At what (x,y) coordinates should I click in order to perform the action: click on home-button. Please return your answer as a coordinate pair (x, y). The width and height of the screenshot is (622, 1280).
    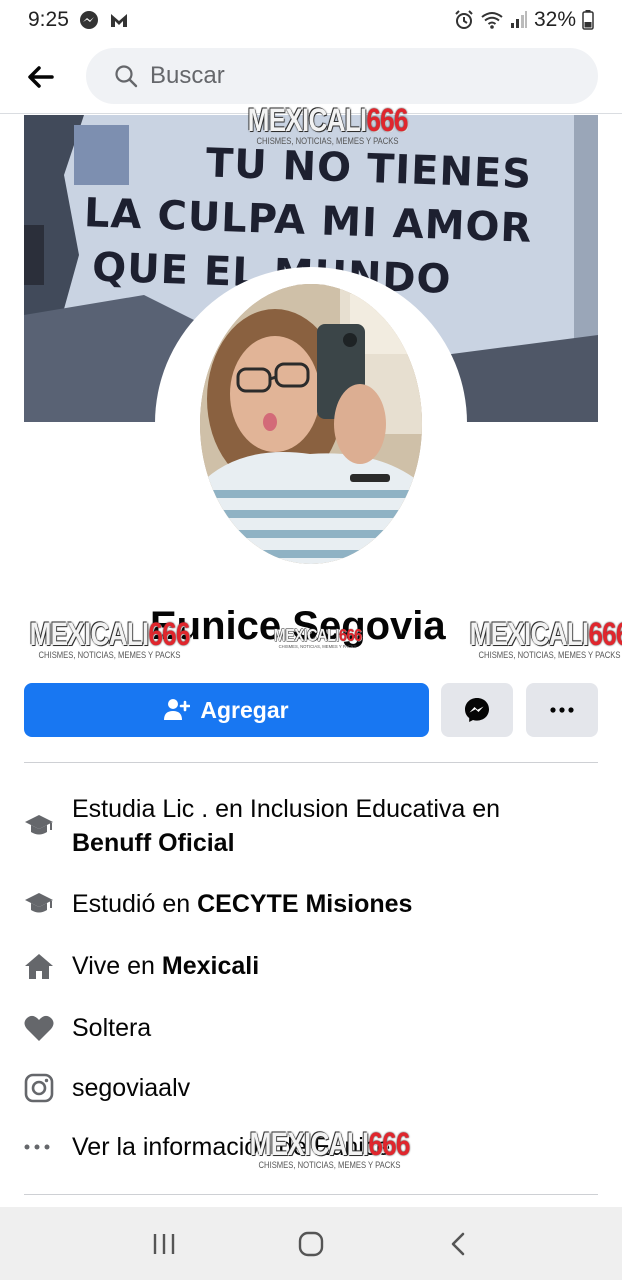
    Looking at the image, I should click on (311, 1244).